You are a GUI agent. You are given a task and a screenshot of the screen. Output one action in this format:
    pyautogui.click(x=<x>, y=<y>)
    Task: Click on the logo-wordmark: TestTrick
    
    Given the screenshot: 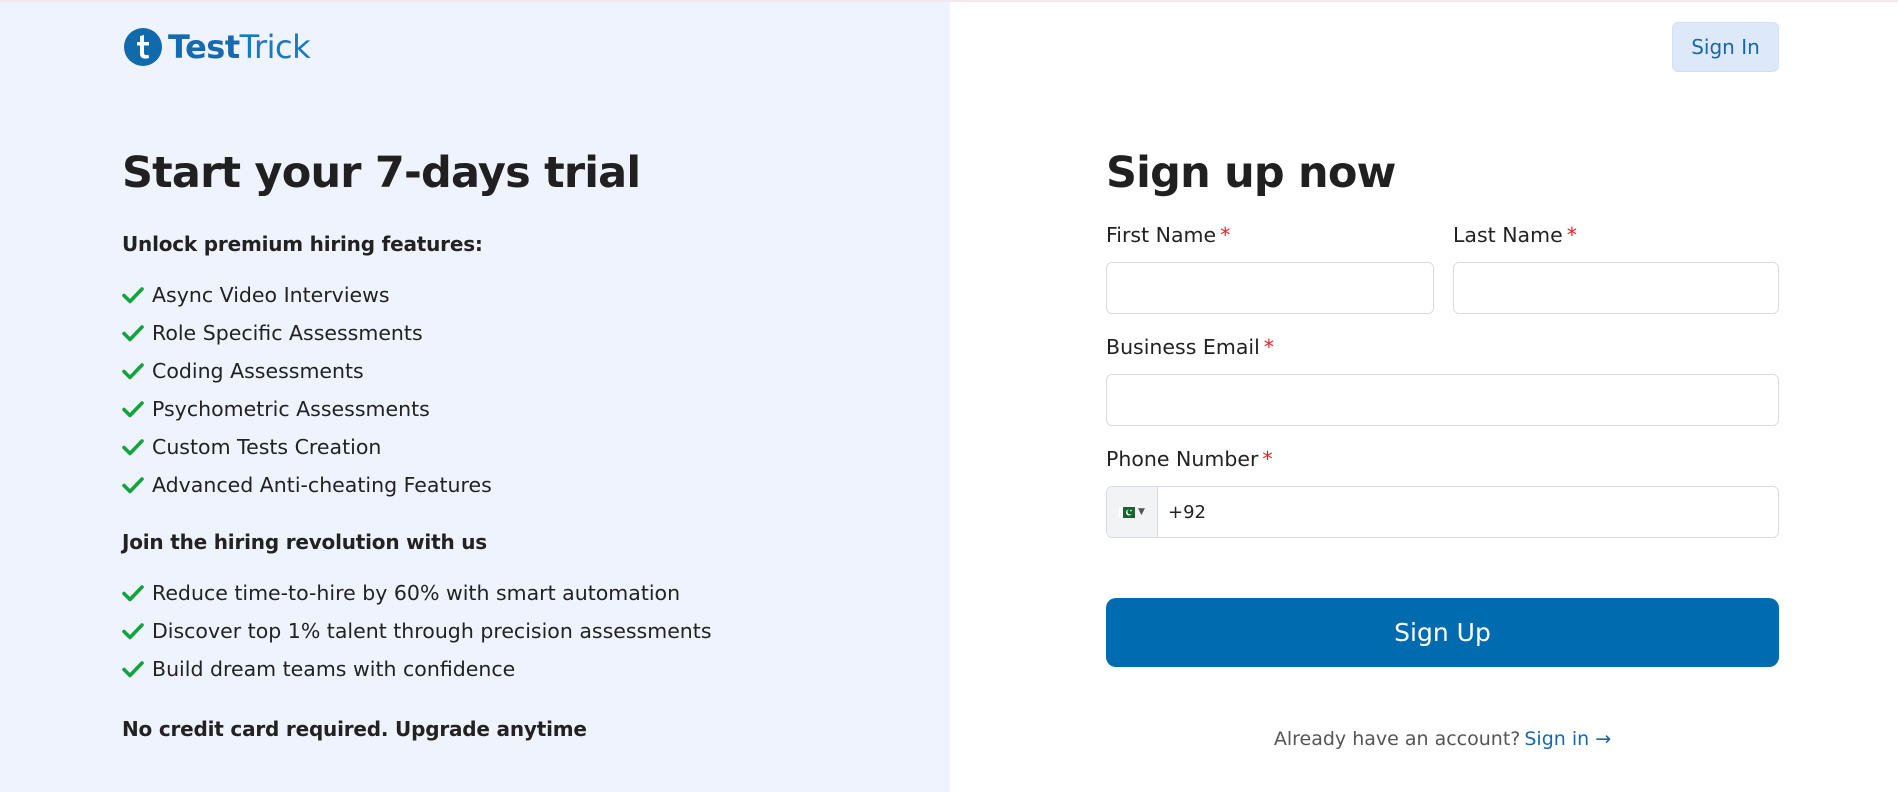 What is the action you would take?
    pyautogui.click(x=239, y=47)
    